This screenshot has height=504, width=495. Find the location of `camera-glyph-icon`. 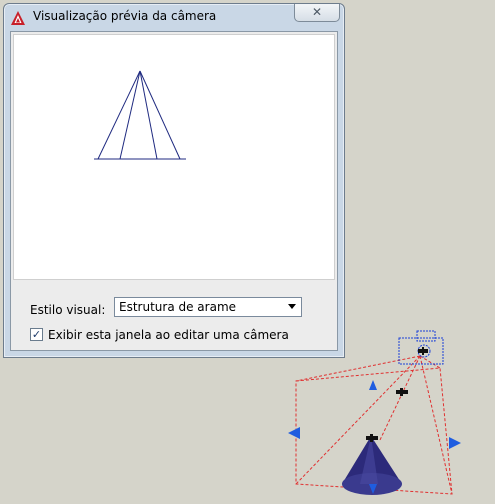

camera-glyph-icon is located at coordinates (421, 347).